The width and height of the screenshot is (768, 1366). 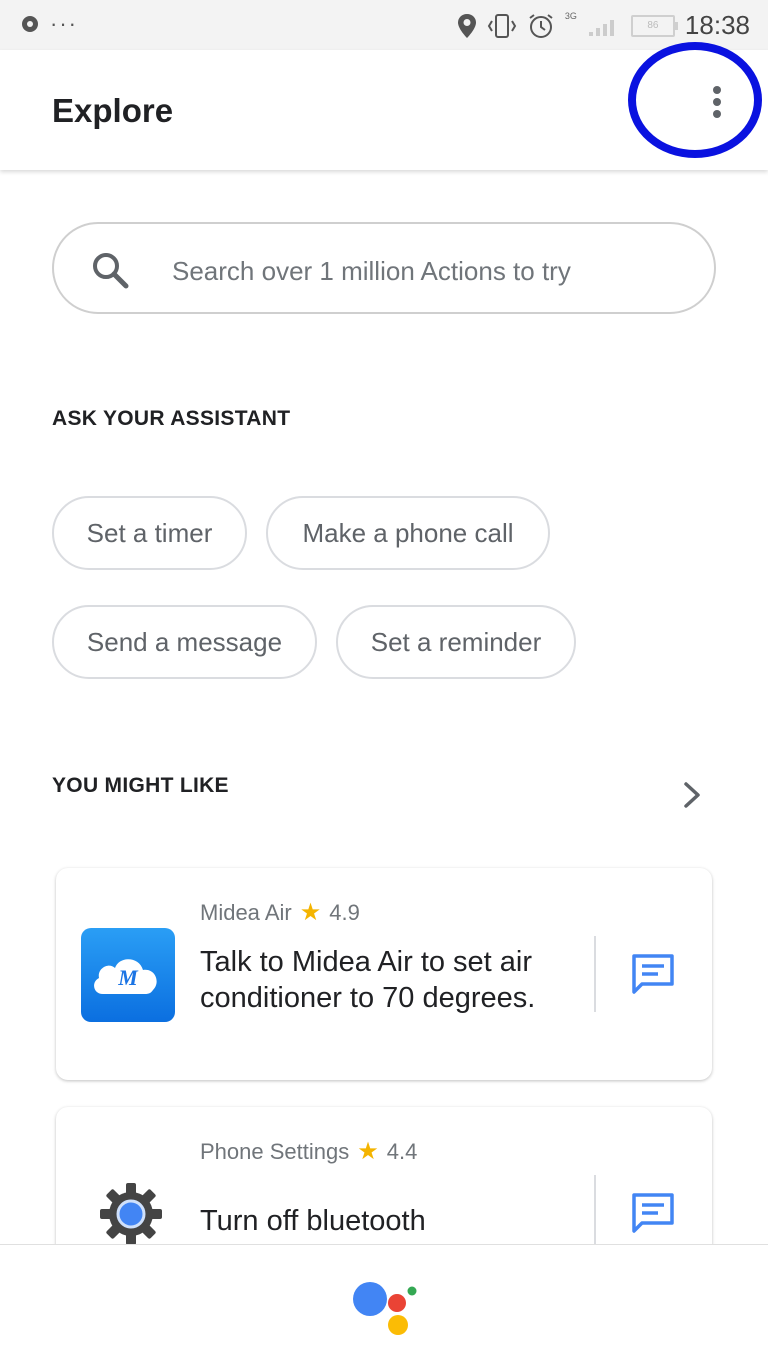 I want to click on chip-set-timer: Set a timer, so click(x=149, y=533).